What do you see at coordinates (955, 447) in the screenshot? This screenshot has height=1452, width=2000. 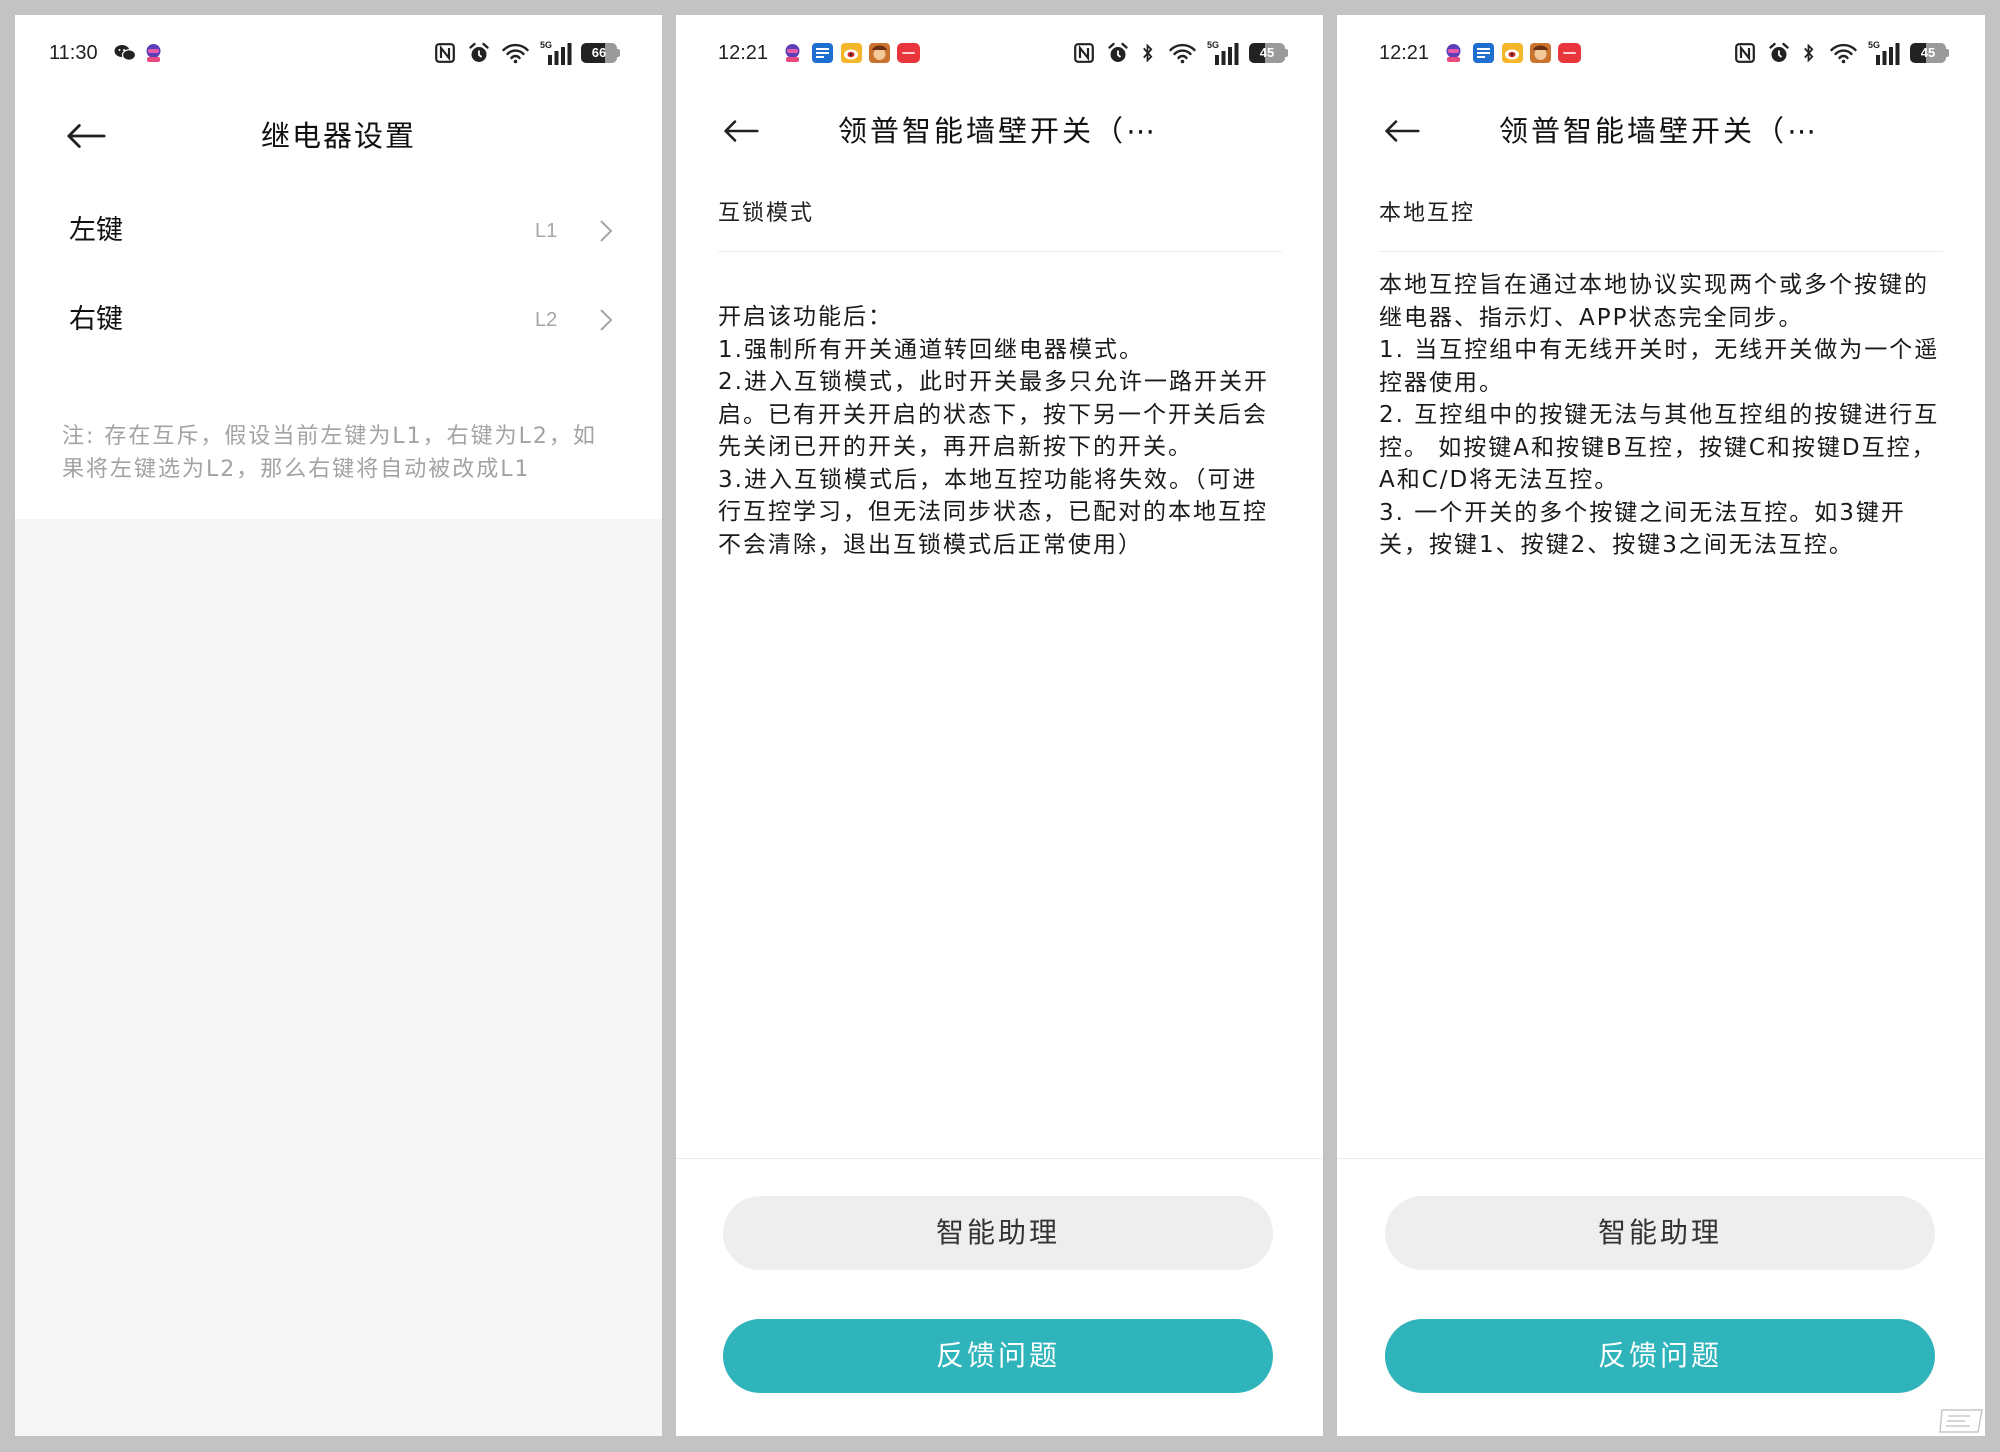 I see `description-line: 先关闭已开的开关，再开启新按下的开关。` at bounding box center [955, 447].